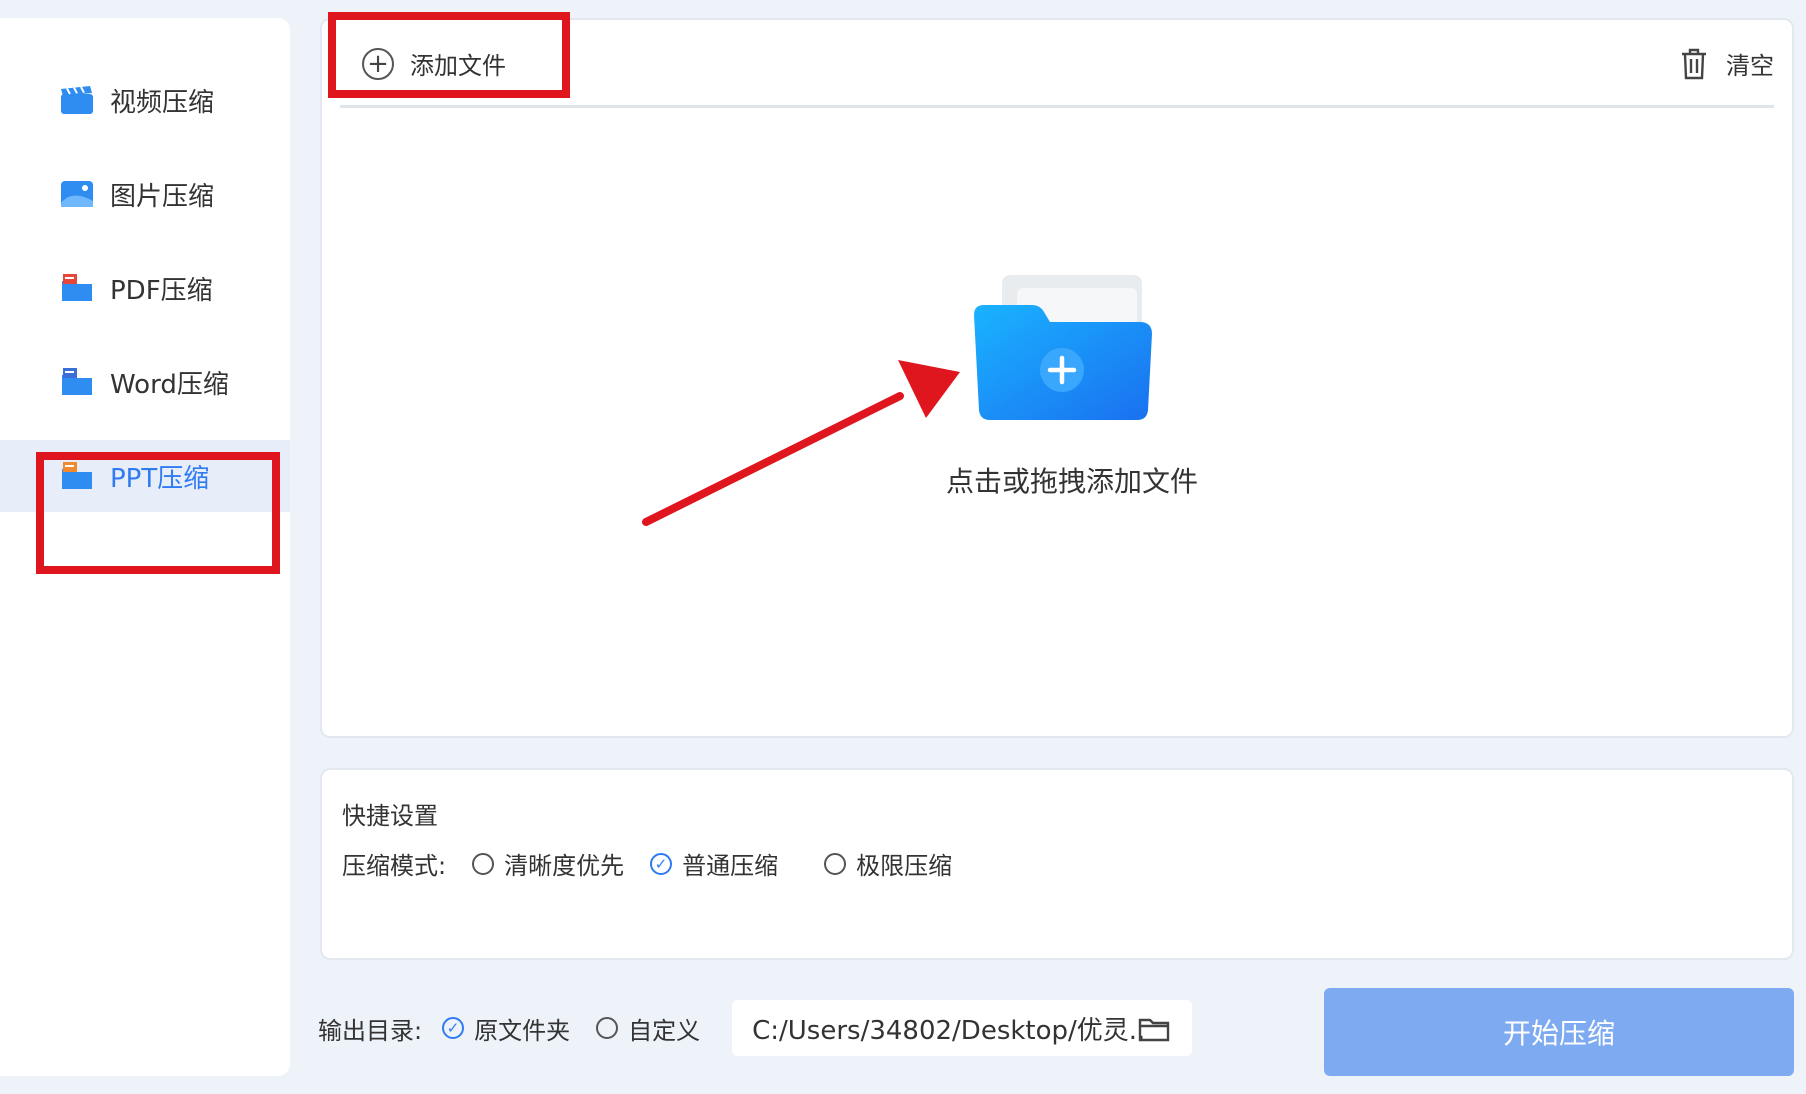  I want to click on sidebar-item-label: PPT压缩, so click(160, 478).